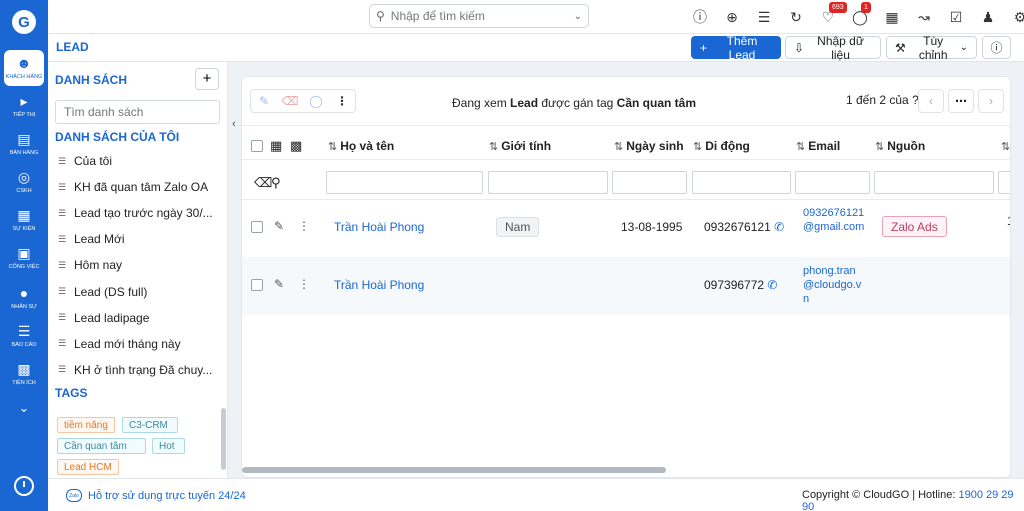 The height and width of the screenshot is (511, 1024). I want to click on lists-scrollbar, so click(223, 439).